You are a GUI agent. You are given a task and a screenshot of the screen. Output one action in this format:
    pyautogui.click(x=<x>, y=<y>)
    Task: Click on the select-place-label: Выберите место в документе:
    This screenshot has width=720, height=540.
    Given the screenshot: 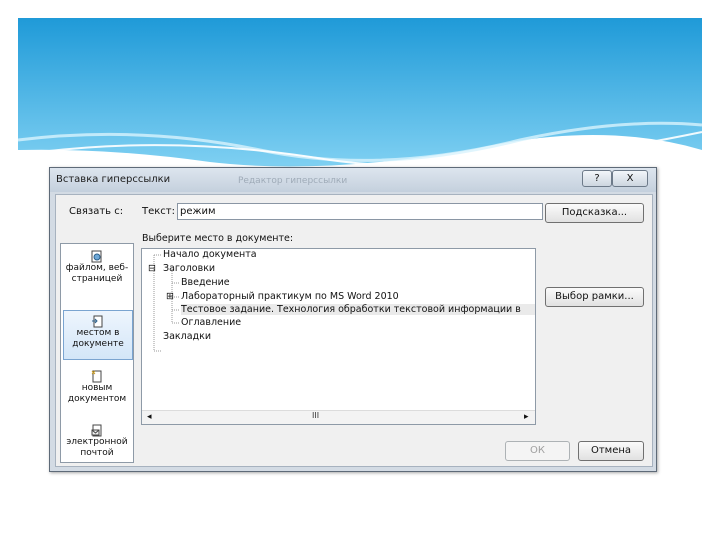 What is the action you would take?
    pyautogui.click(x=218, y=238)
    